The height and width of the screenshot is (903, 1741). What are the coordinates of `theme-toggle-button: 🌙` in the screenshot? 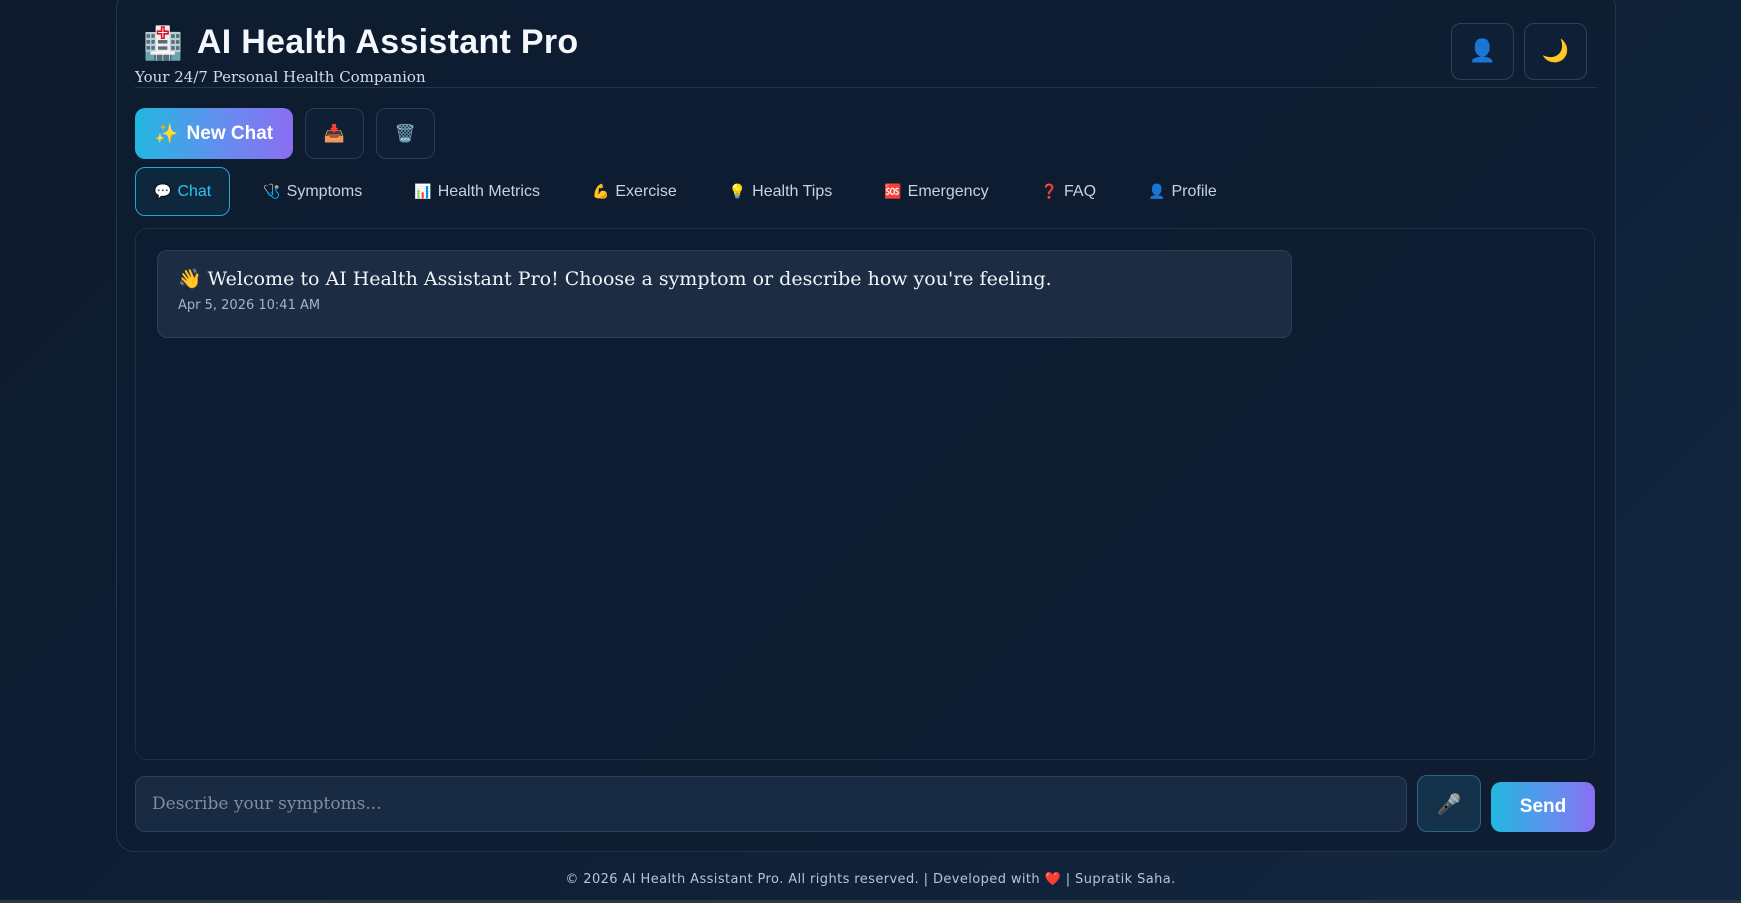 It's located at (1555, 51).